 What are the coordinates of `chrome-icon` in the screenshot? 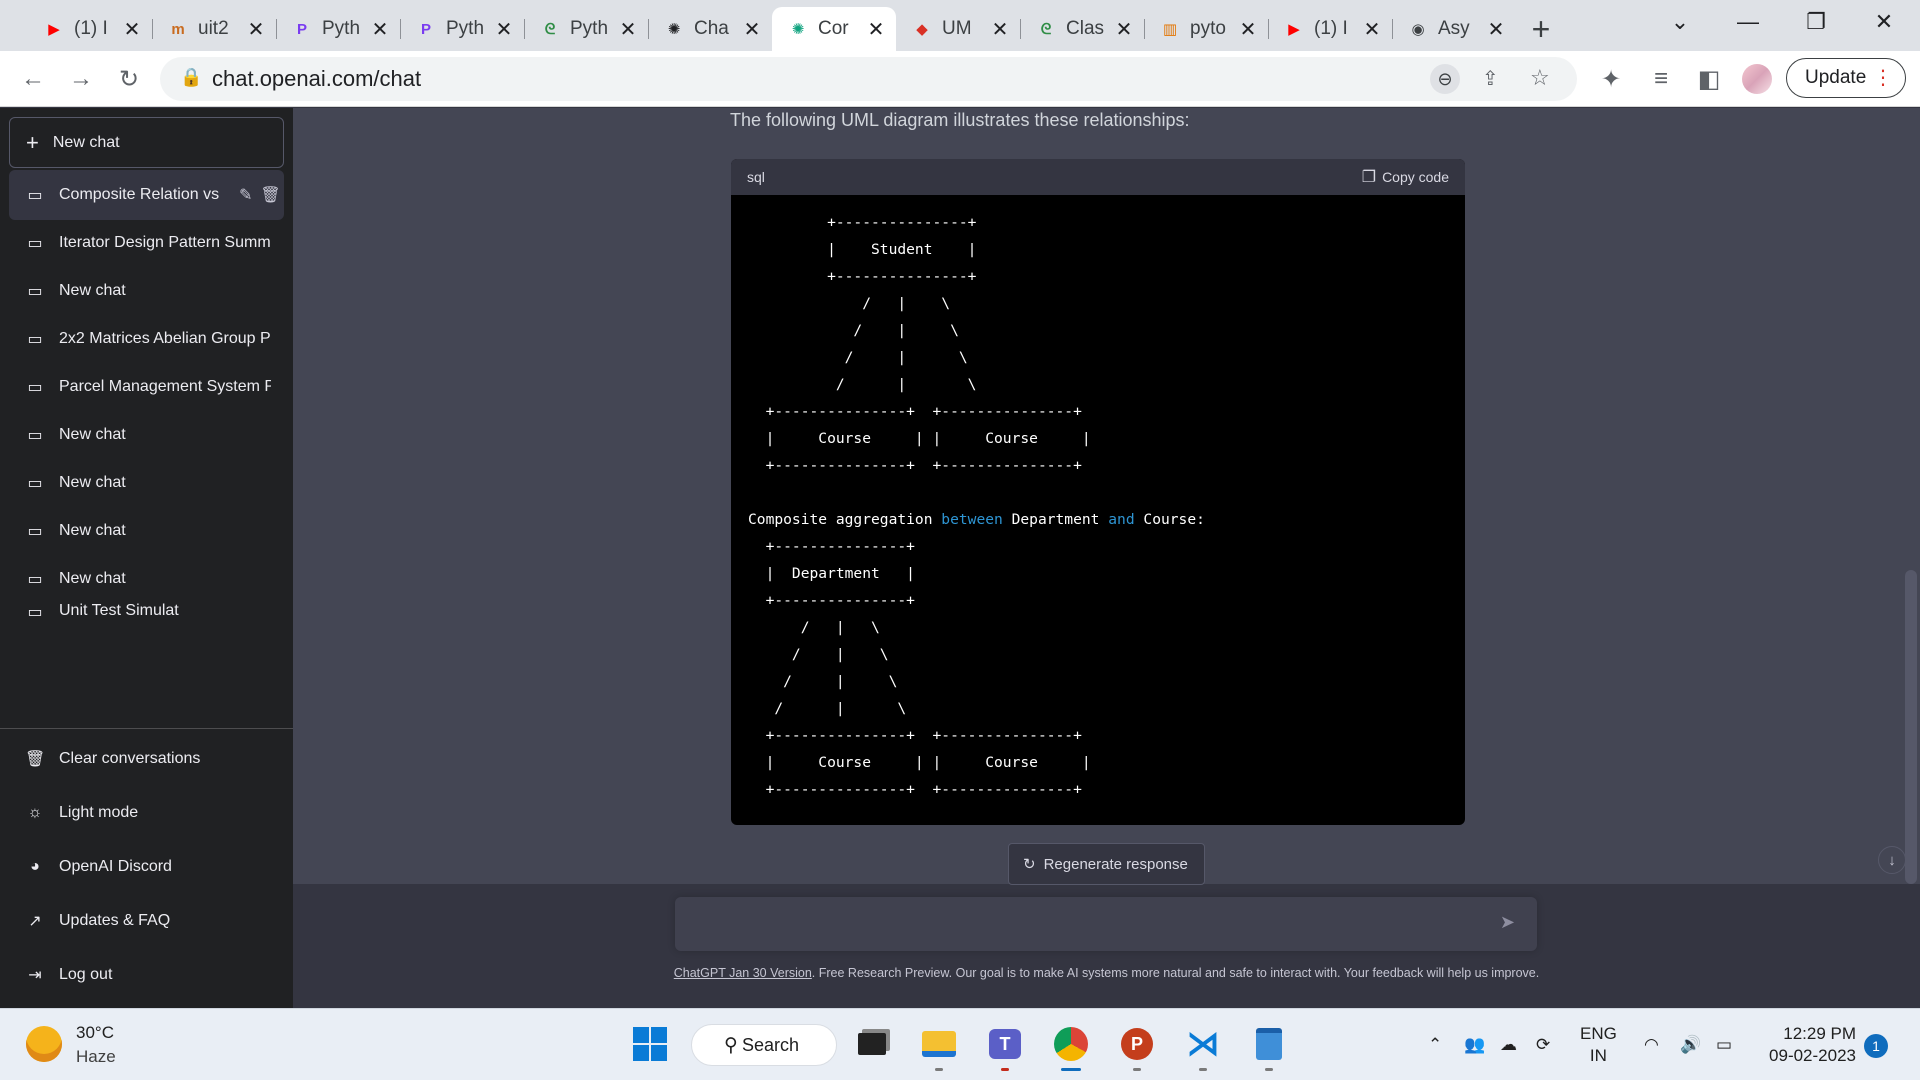 It's located at (1071, 1047).